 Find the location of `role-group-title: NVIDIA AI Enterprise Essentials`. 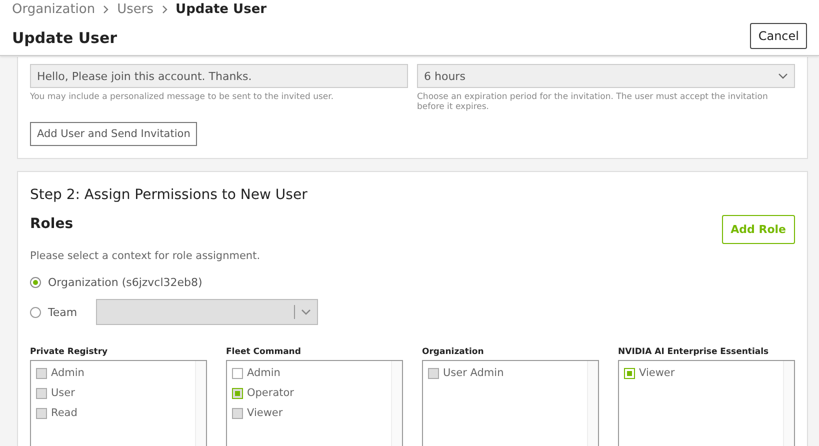

role-group-title: NVIDIA AI Enterprise Essentials is located at coordinates (694, 352).